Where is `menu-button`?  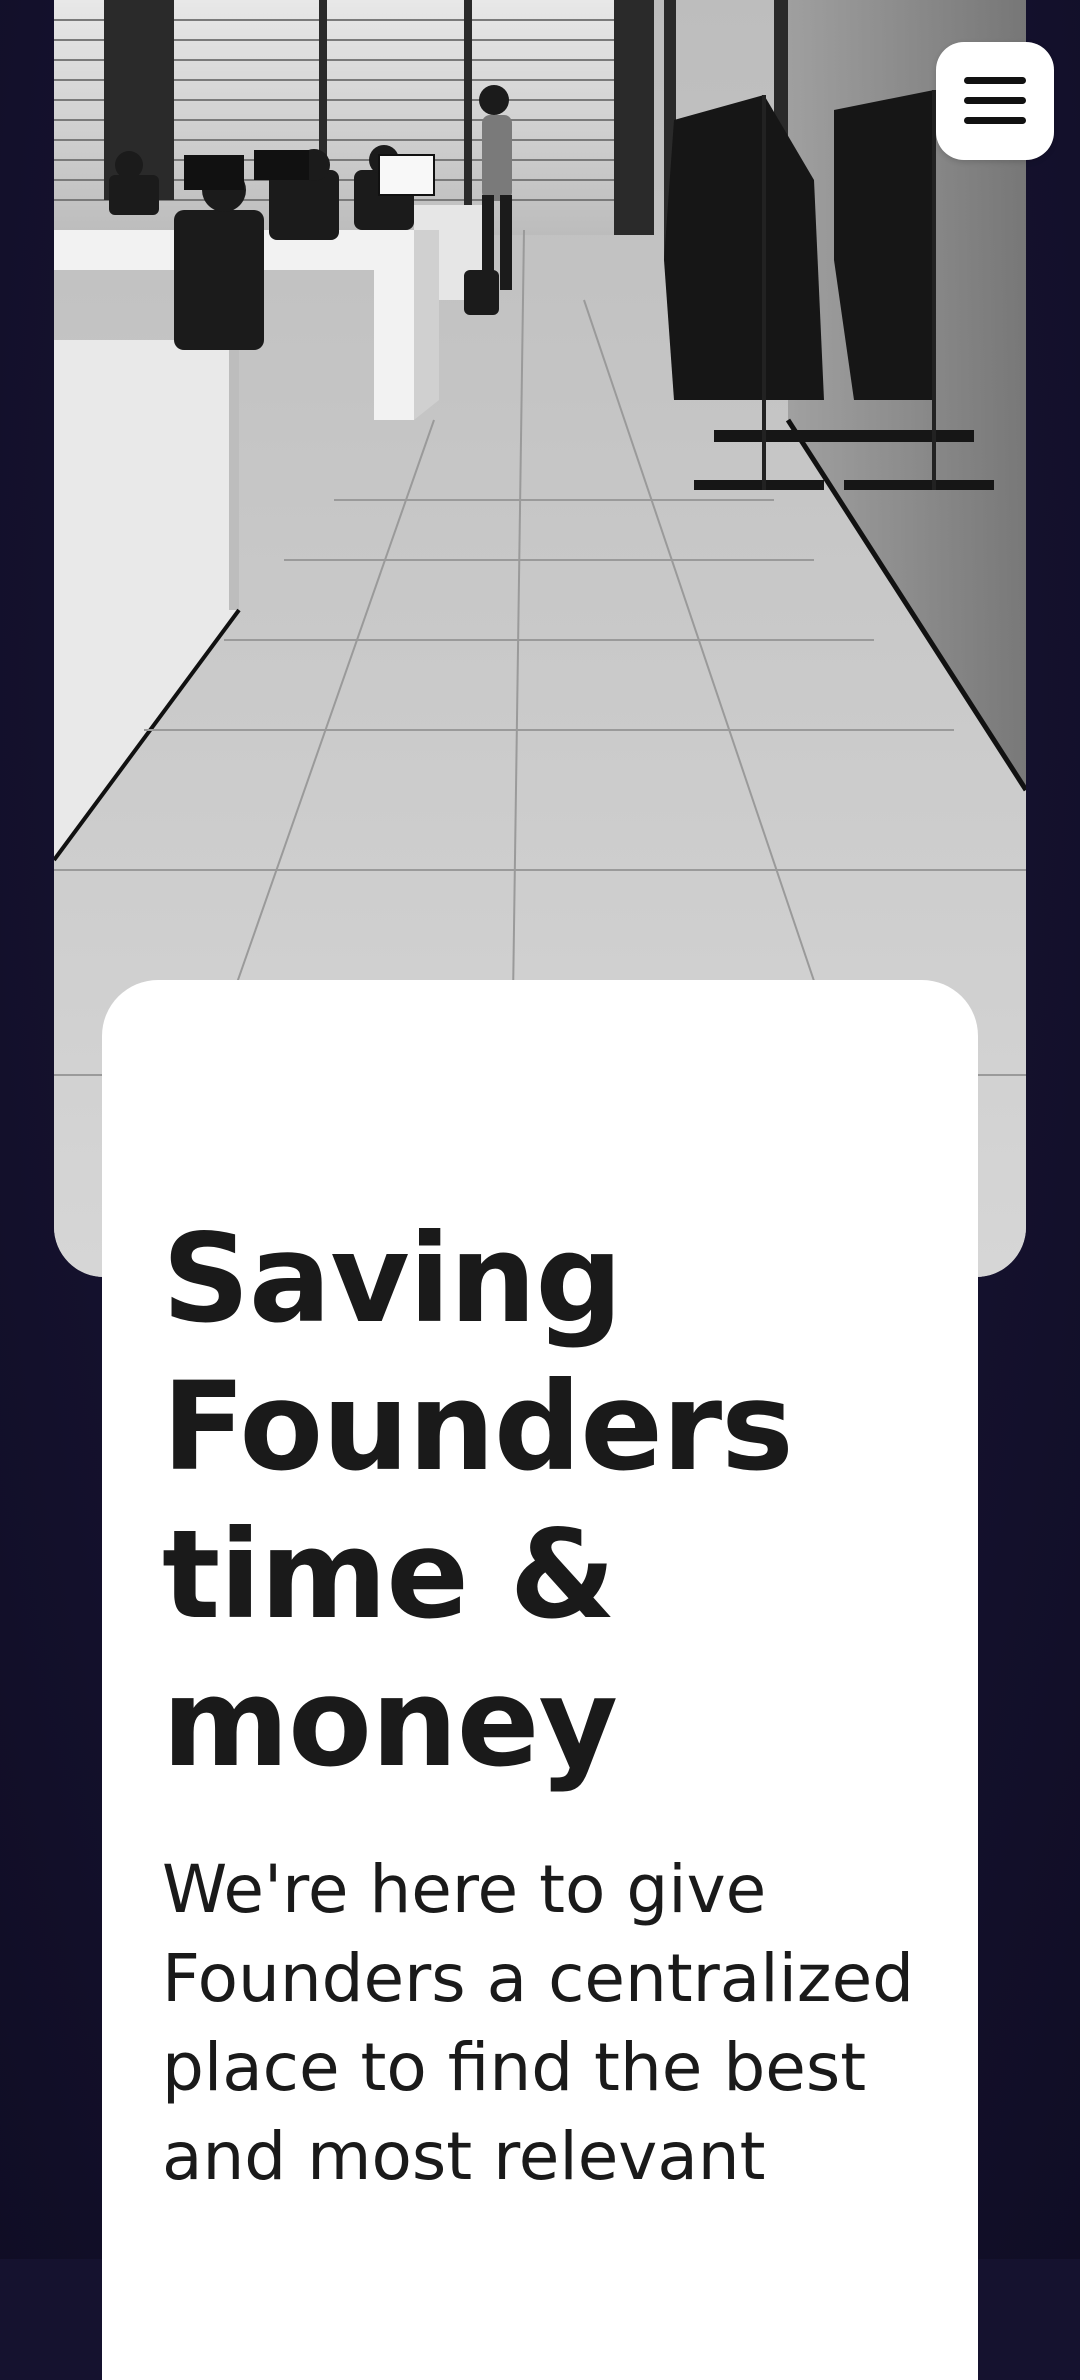 menu-button is located at coordinates (995, 101).